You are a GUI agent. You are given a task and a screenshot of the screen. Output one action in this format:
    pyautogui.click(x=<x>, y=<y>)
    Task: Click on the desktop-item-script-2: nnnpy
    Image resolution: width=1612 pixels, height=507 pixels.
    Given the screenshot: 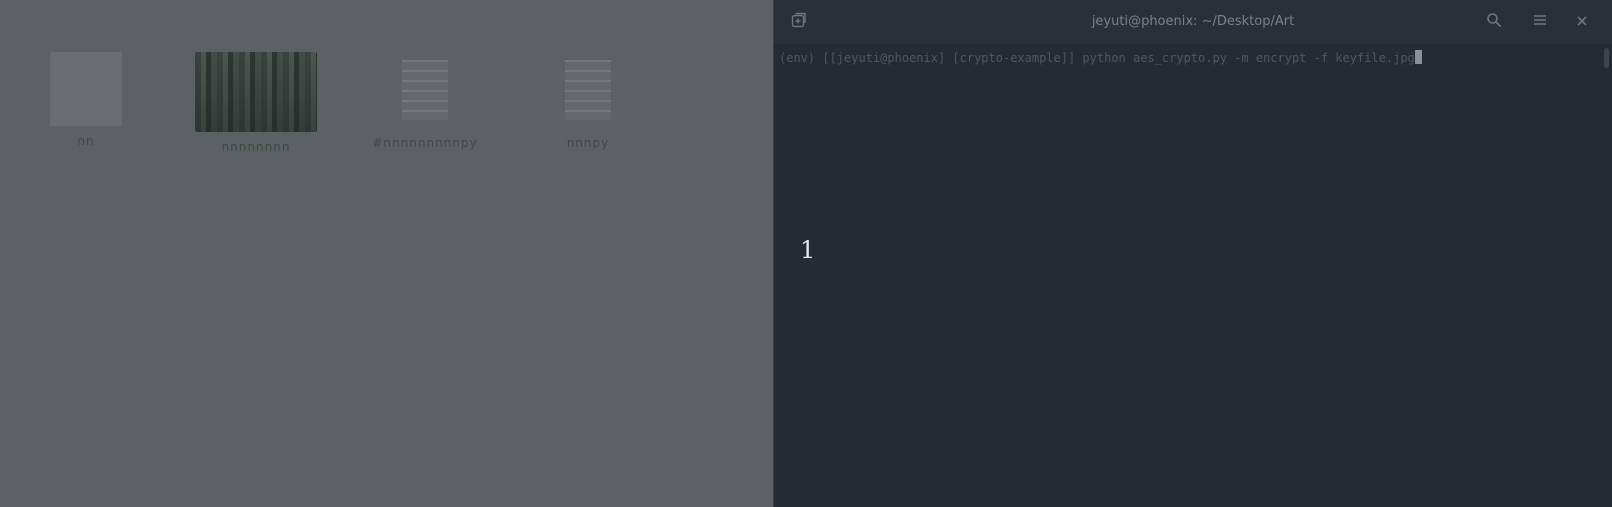 What is the action you would take?
    pyautogui.click(x=588, y=101)
    